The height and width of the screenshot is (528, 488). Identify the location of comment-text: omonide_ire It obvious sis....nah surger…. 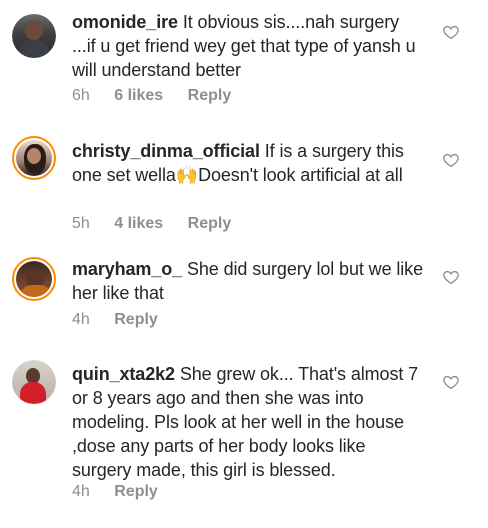
(248, 46).